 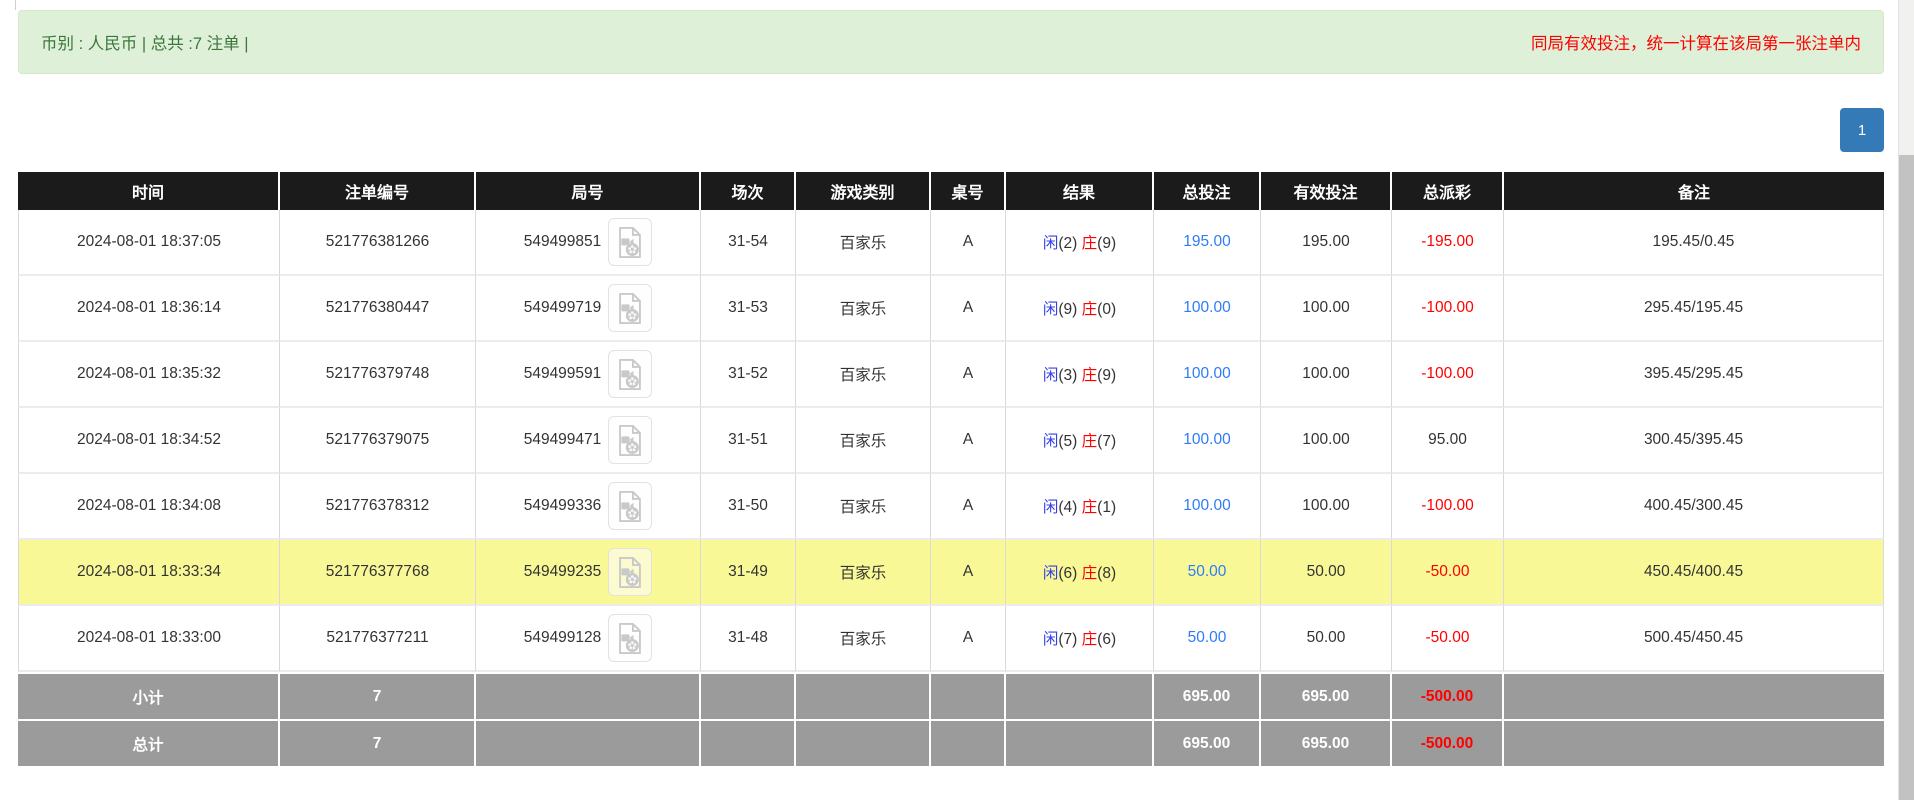 What do you see at coordinates (378, 639) in the screenshot?
I see `cell-bet-id: 521776377211` at bounding box center [378, 639].